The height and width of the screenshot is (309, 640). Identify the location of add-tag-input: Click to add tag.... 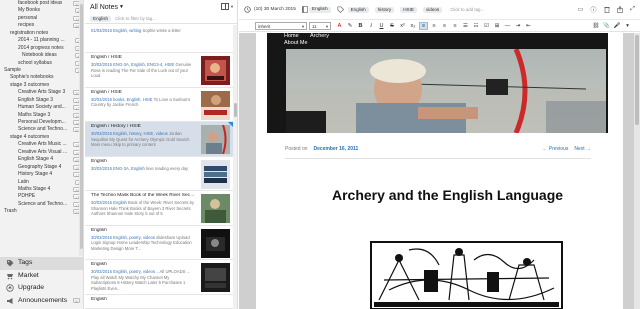
(467, 9).